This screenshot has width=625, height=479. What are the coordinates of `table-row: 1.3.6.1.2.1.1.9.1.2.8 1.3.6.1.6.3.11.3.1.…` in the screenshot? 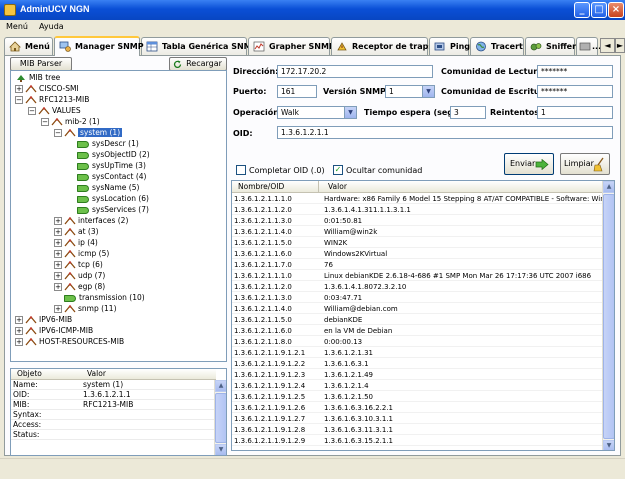 It's located at (418, 430).